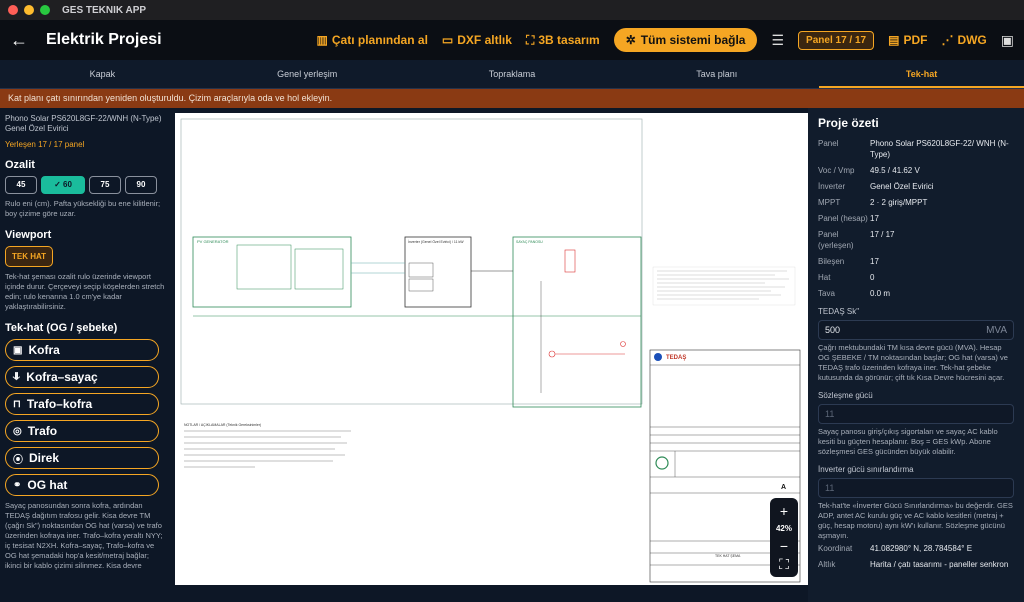 Image resolution: width=1024 pixels, height=602 pixels. Describe the element at coordinates (20, 165) in the screenshot. I see `ozalit-heading: Ozalit` at that location.